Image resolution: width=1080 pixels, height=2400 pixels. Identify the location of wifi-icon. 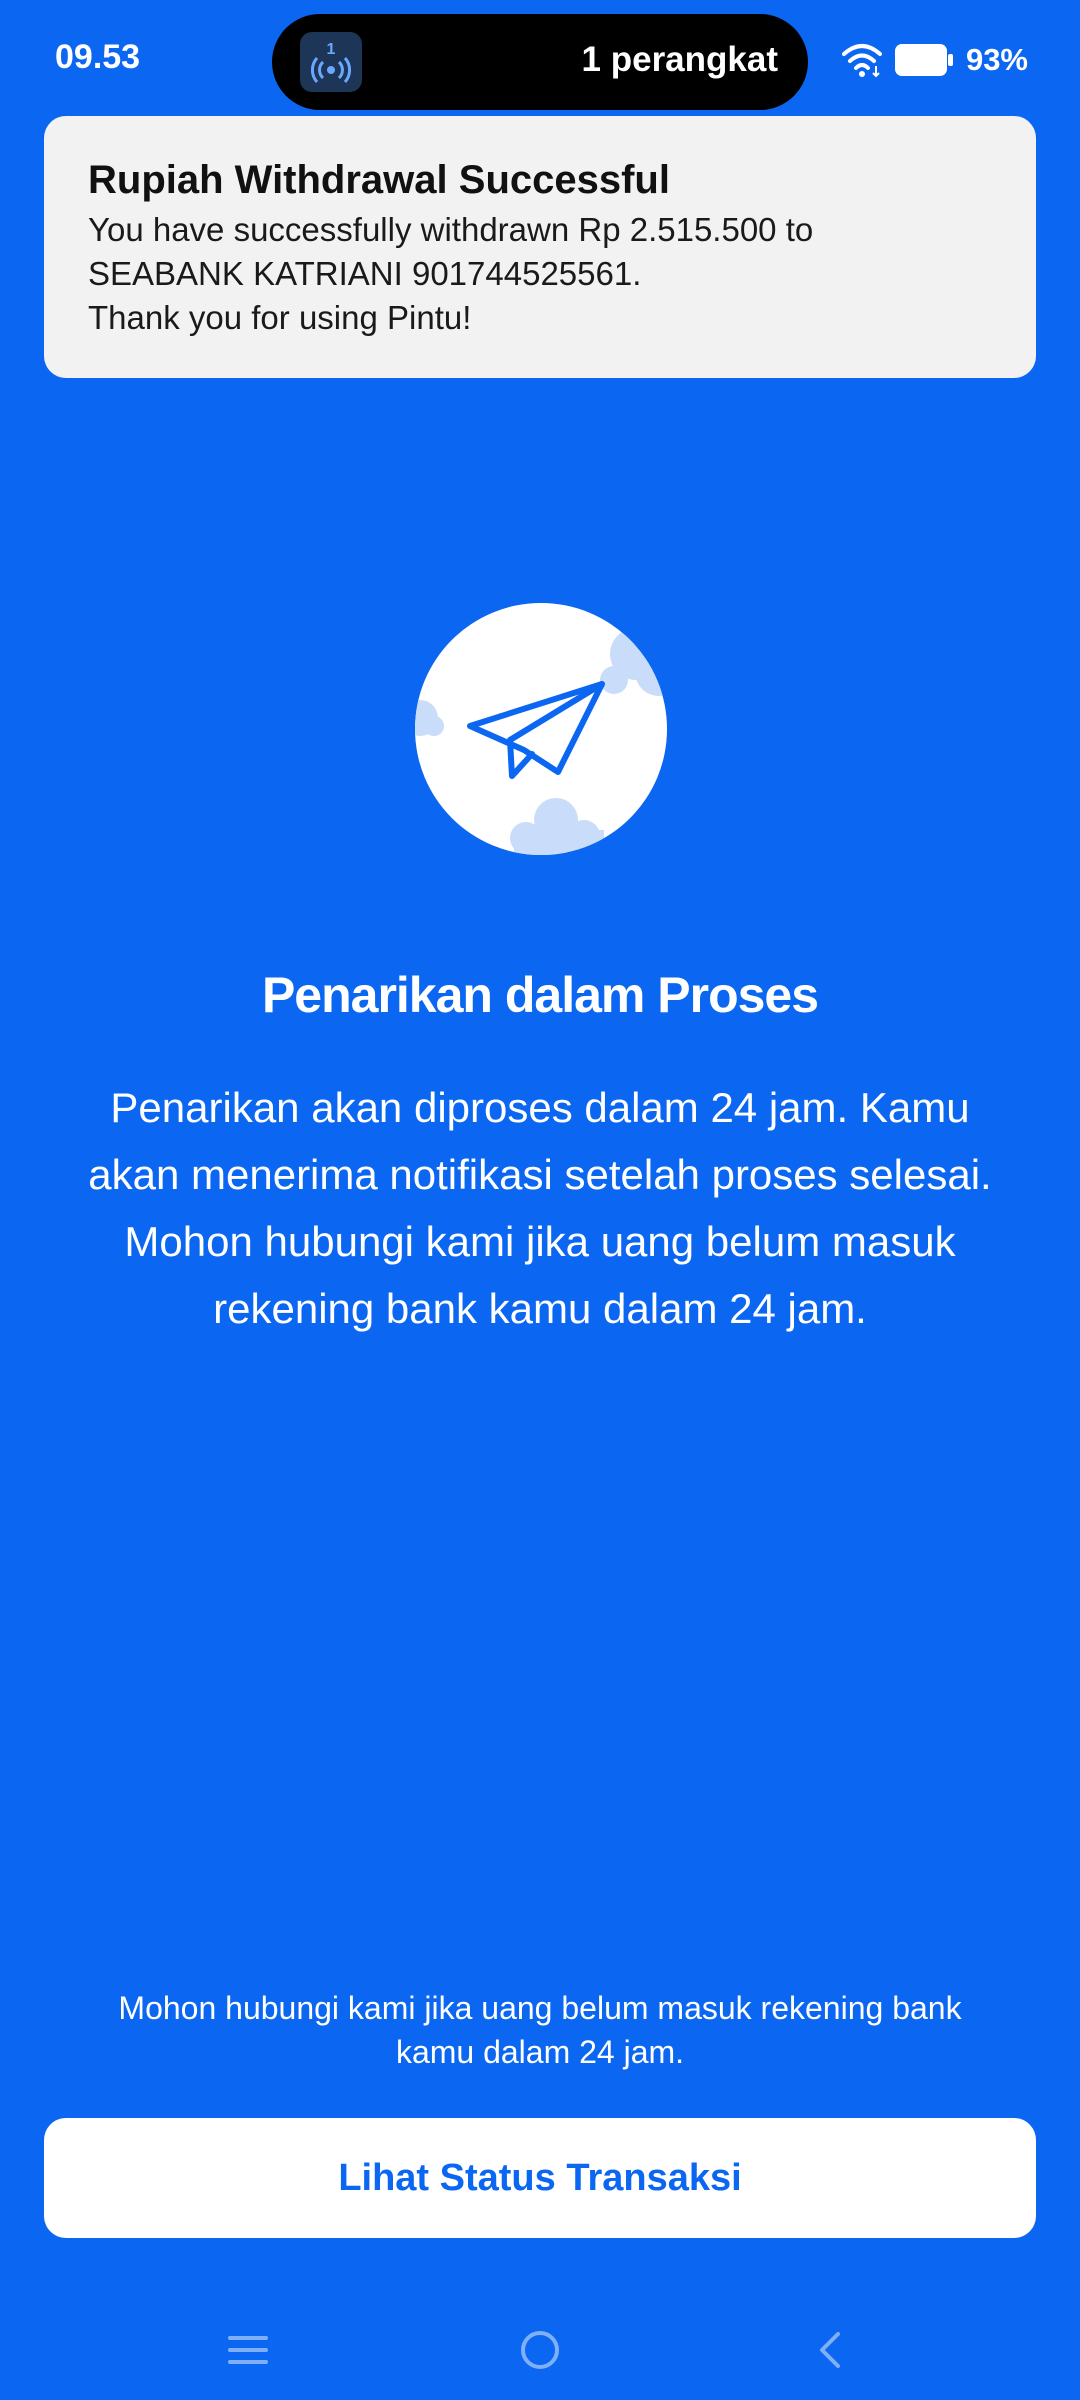
(861, 61).